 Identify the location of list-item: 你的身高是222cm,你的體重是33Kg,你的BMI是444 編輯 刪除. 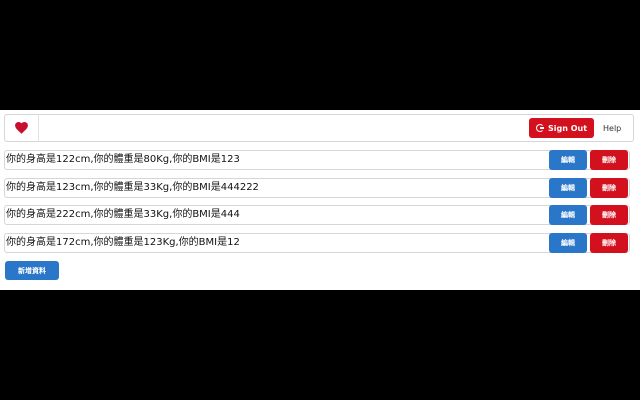
(317, 215).